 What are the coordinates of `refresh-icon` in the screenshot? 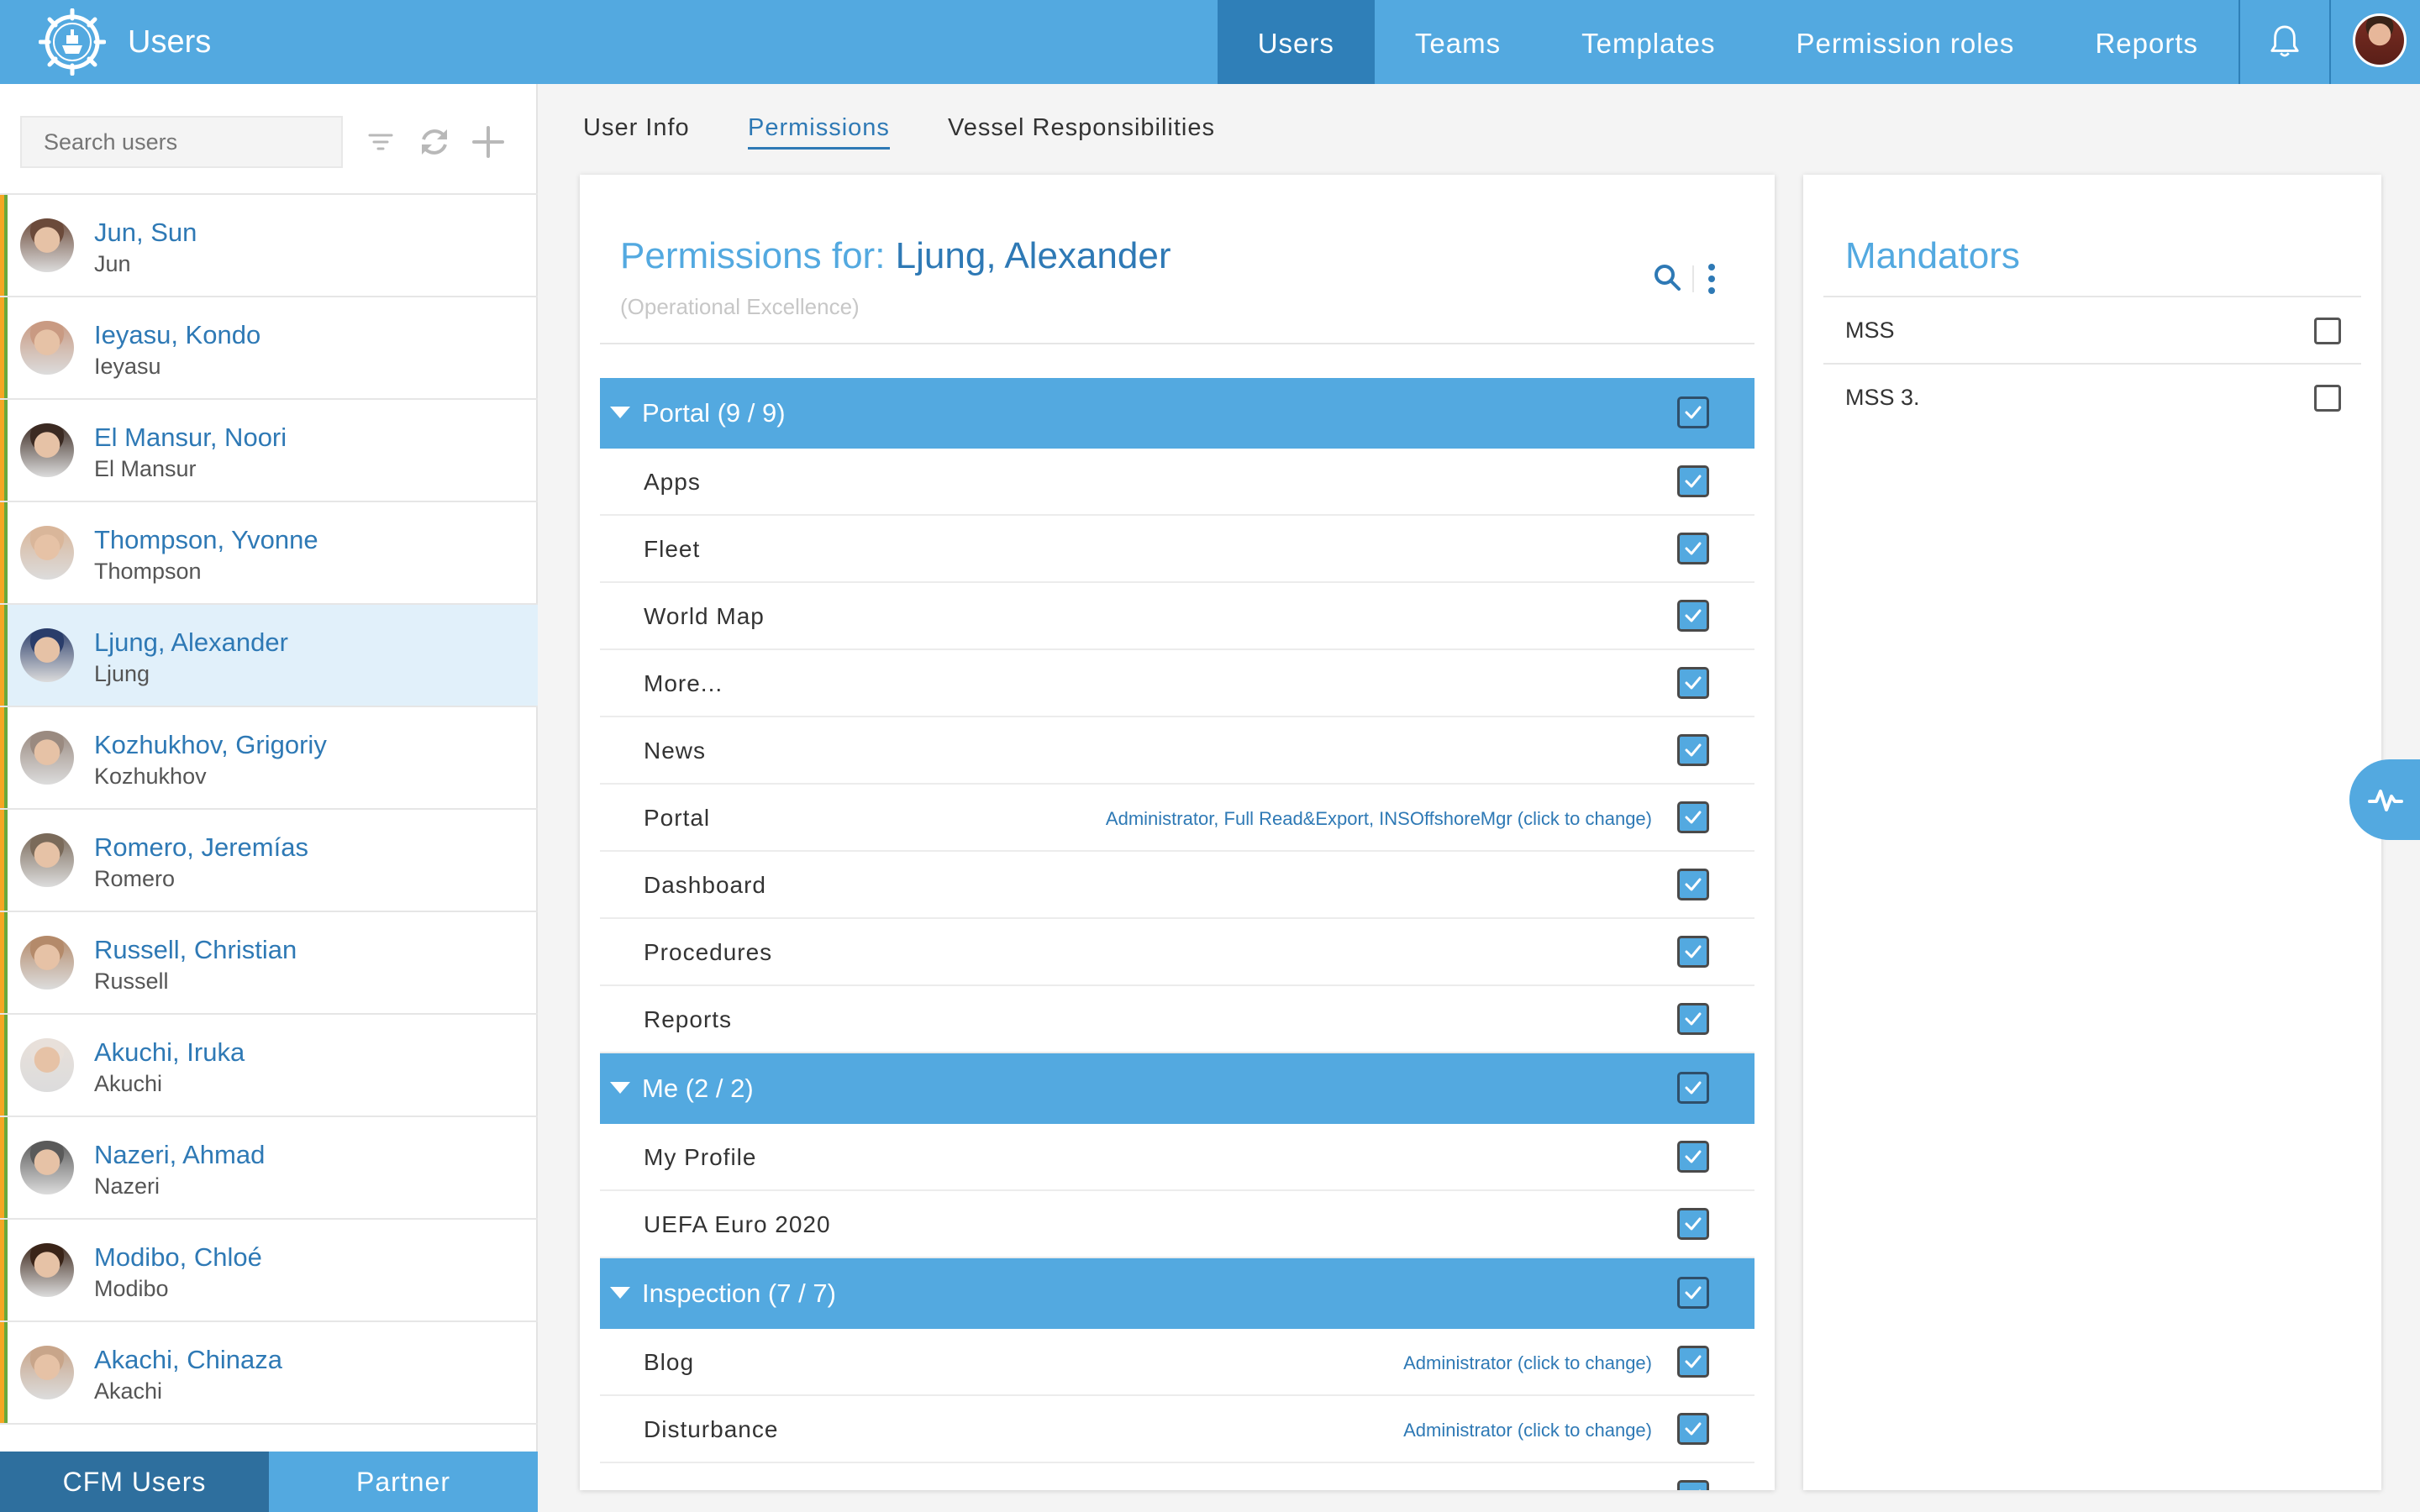 It's located at (434, 142).